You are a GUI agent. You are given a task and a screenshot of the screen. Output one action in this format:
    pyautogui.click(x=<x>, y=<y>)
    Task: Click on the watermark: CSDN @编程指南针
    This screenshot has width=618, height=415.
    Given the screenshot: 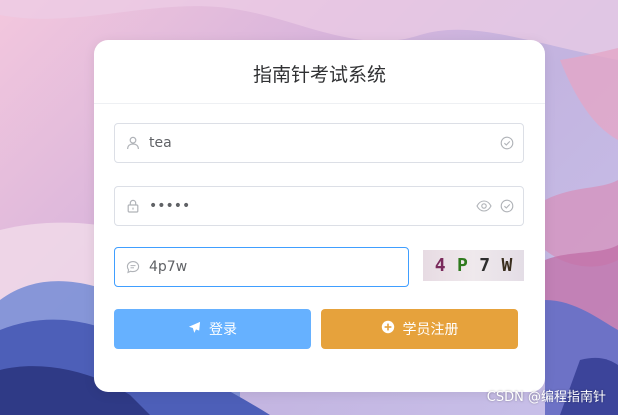 What is the action you would take?
    pyautogui.click(x=546, y=397)
    